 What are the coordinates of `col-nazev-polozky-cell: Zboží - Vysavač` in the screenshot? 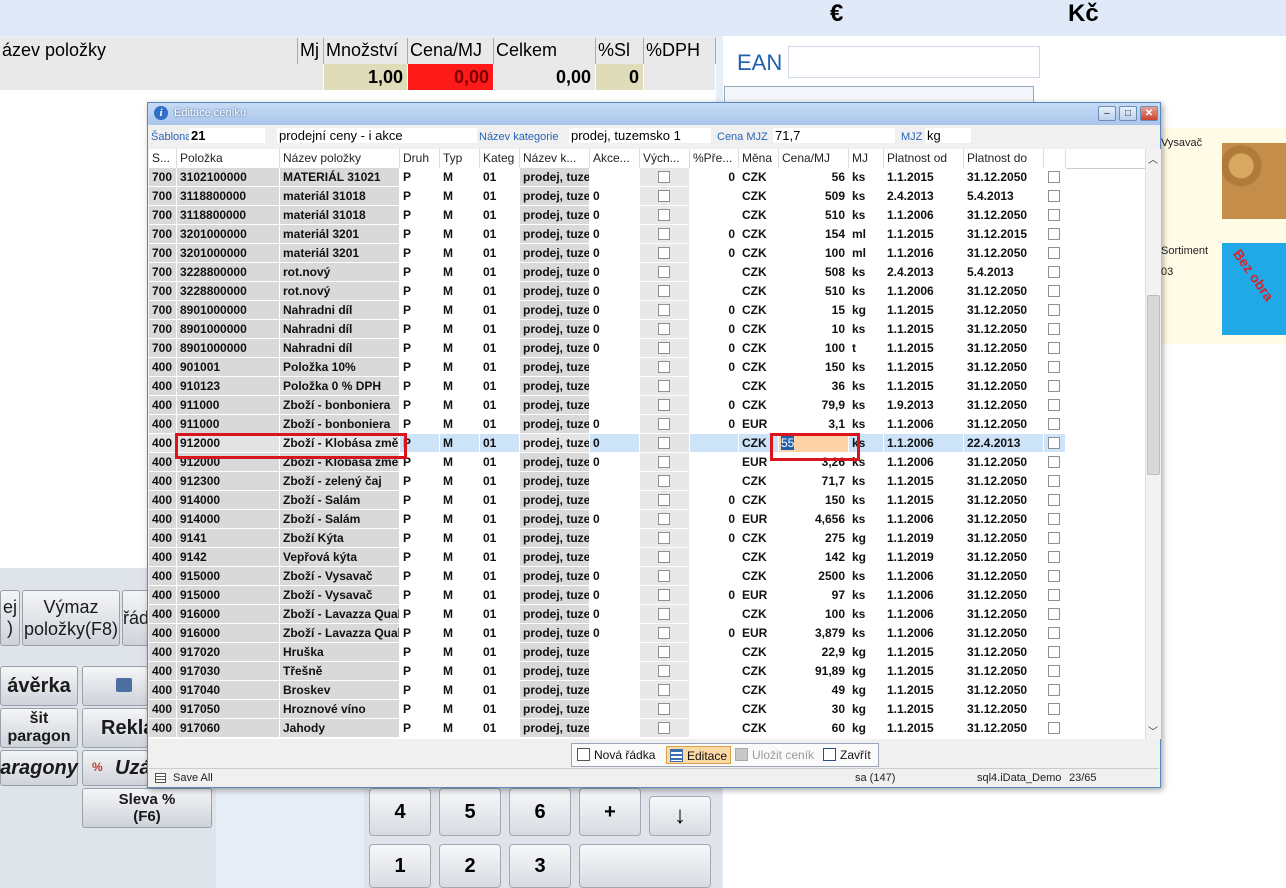 It's located at (340, 576).